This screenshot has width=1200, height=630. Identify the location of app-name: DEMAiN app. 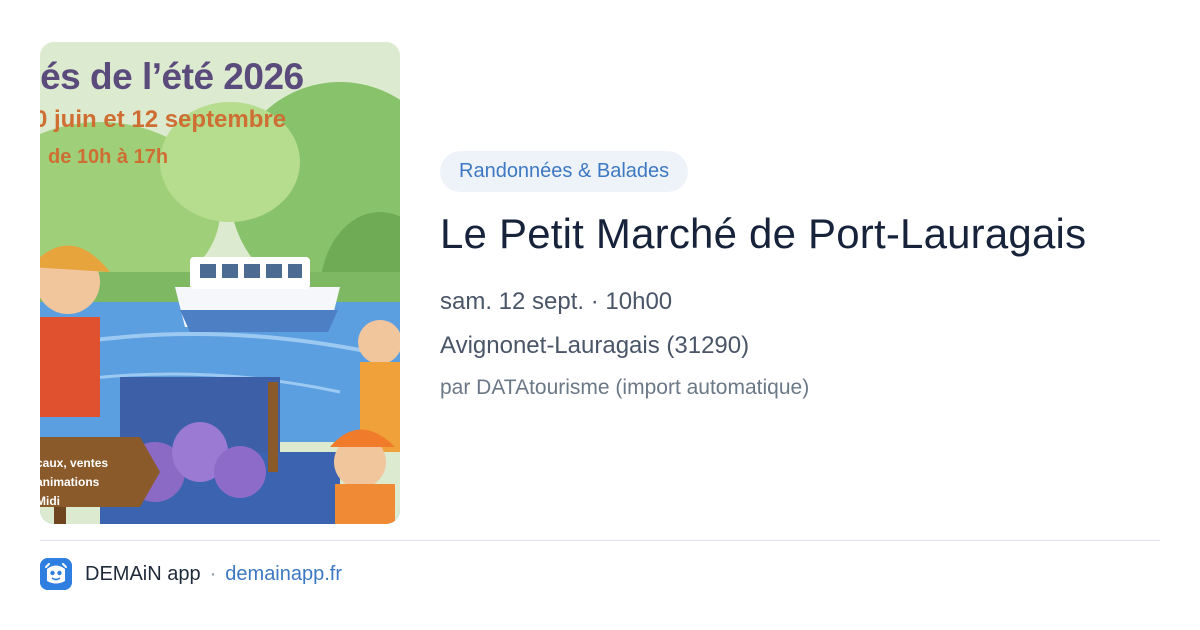
(143, 573).